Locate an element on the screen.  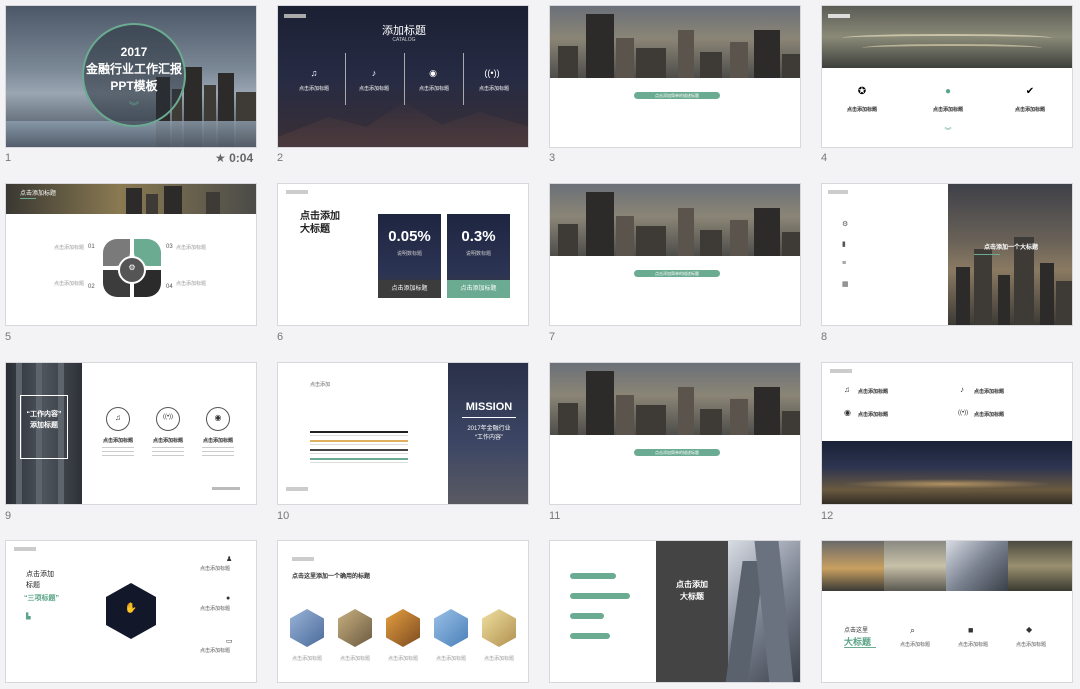
slide-5-num-3: 03 is located at coordinates (169, 247).